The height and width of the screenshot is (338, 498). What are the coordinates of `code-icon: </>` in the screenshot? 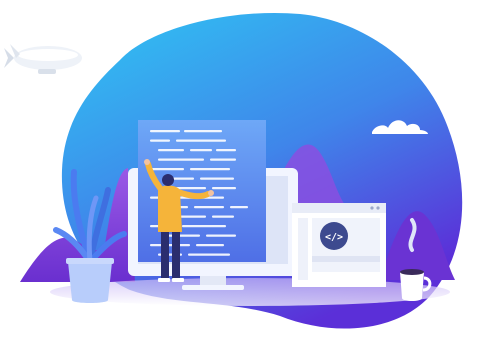 It's located at (334, 237).